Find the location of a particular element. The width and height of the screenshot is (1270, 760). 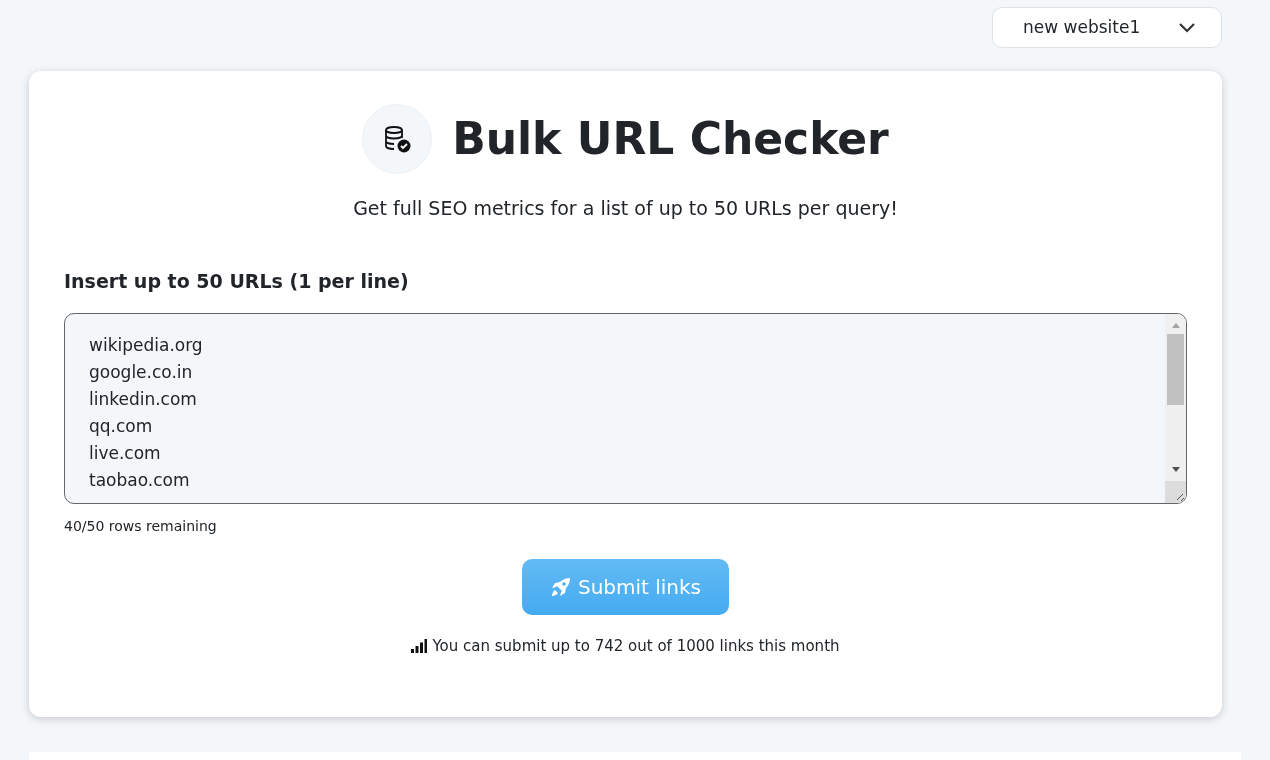

page-title: Bulk URL Checker is located at coordinates (670, 139).